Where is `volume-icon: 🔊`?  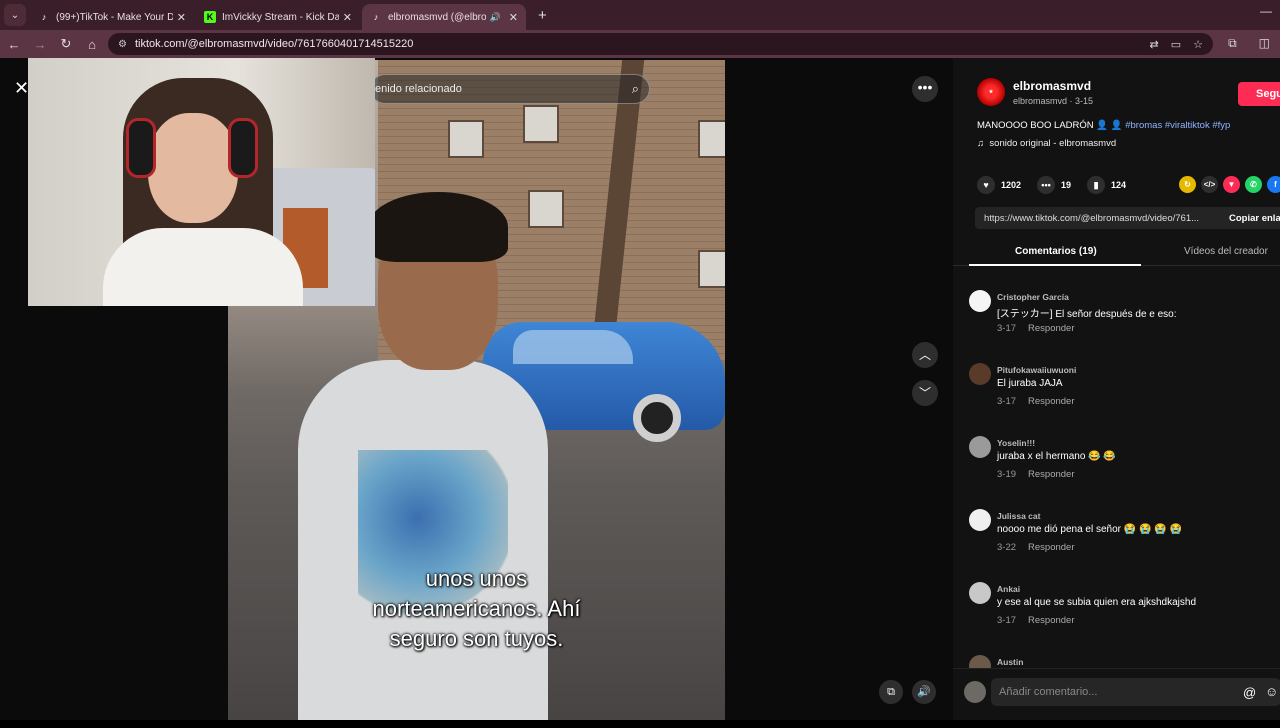 volume-icon: 🔊 is located at coordinates (924, 692).